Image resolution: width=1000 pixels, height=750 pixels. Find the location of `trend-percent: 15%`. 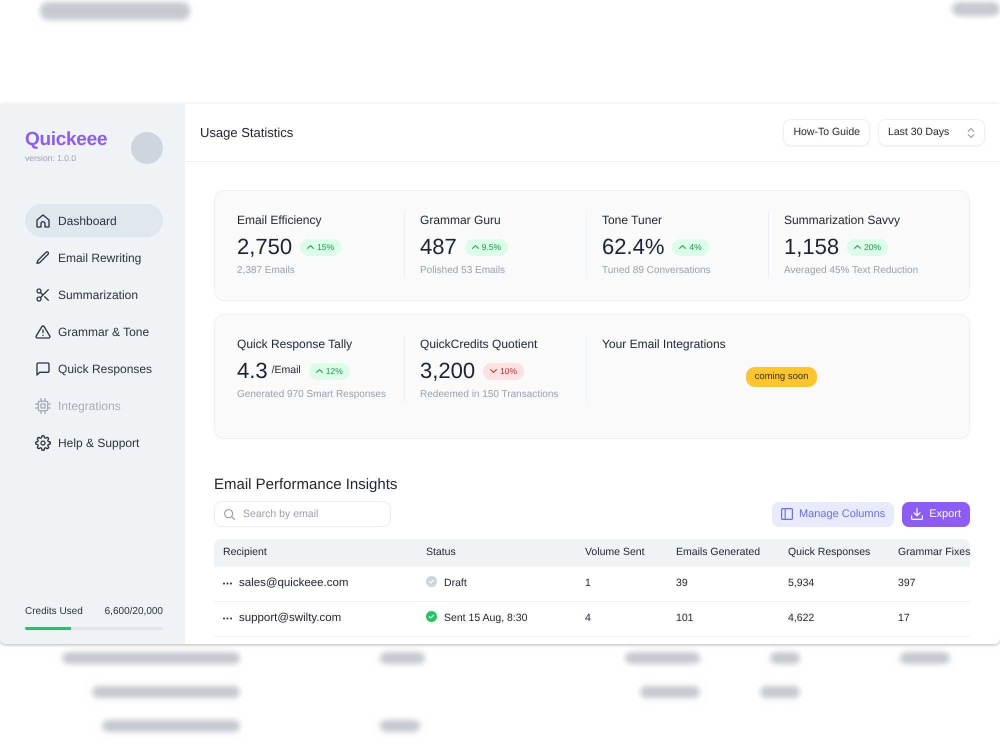

trend-percent: 15% is located at coordinates (325, 247).